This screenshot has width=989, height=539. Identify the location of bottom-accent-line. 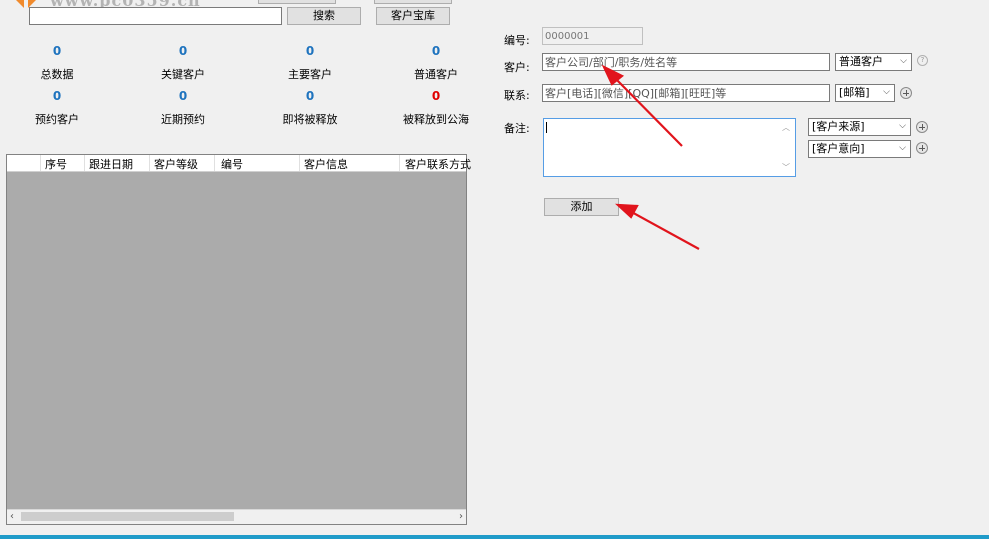
(494, 537).